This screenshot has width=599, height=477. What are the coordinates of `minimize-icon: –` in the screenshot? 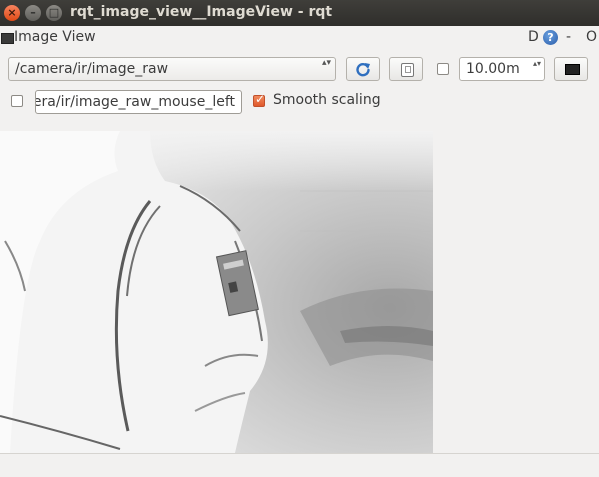 It's located at (33, 13).